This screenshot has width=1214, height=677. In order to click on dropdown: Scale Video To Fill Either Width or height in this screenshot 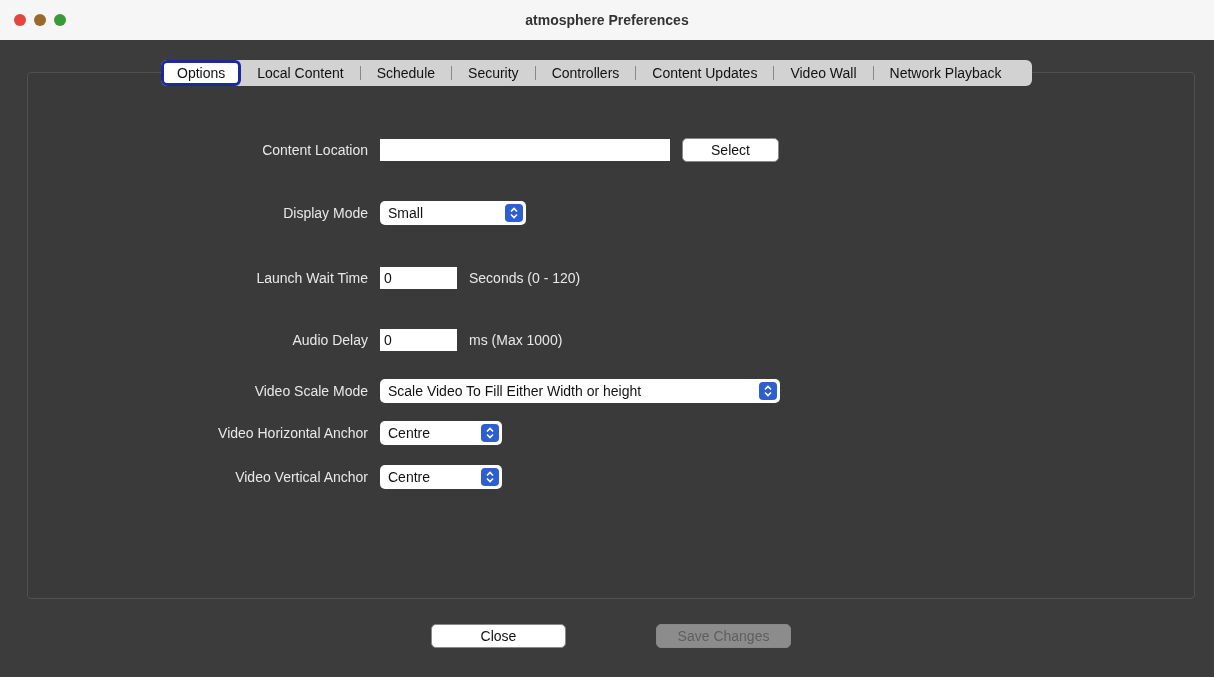, I will do `click(580, 391)`.